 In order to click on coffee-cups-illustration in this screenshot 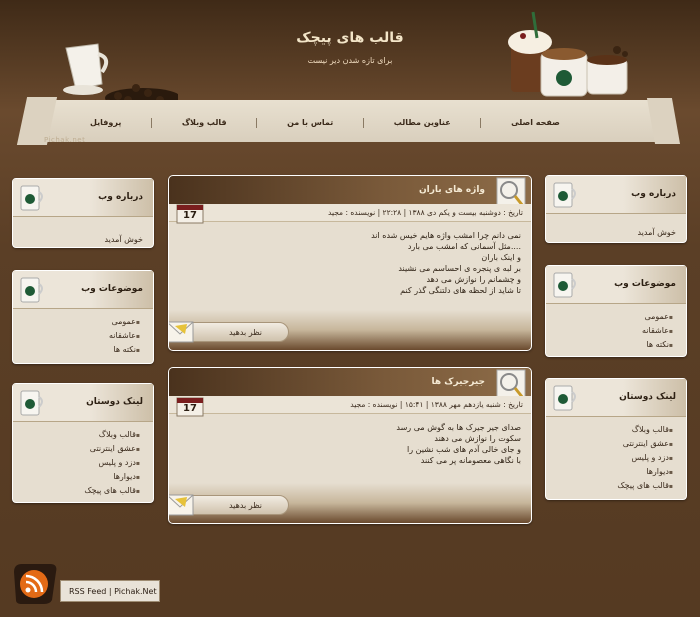, I will do `click(568, 54)`.